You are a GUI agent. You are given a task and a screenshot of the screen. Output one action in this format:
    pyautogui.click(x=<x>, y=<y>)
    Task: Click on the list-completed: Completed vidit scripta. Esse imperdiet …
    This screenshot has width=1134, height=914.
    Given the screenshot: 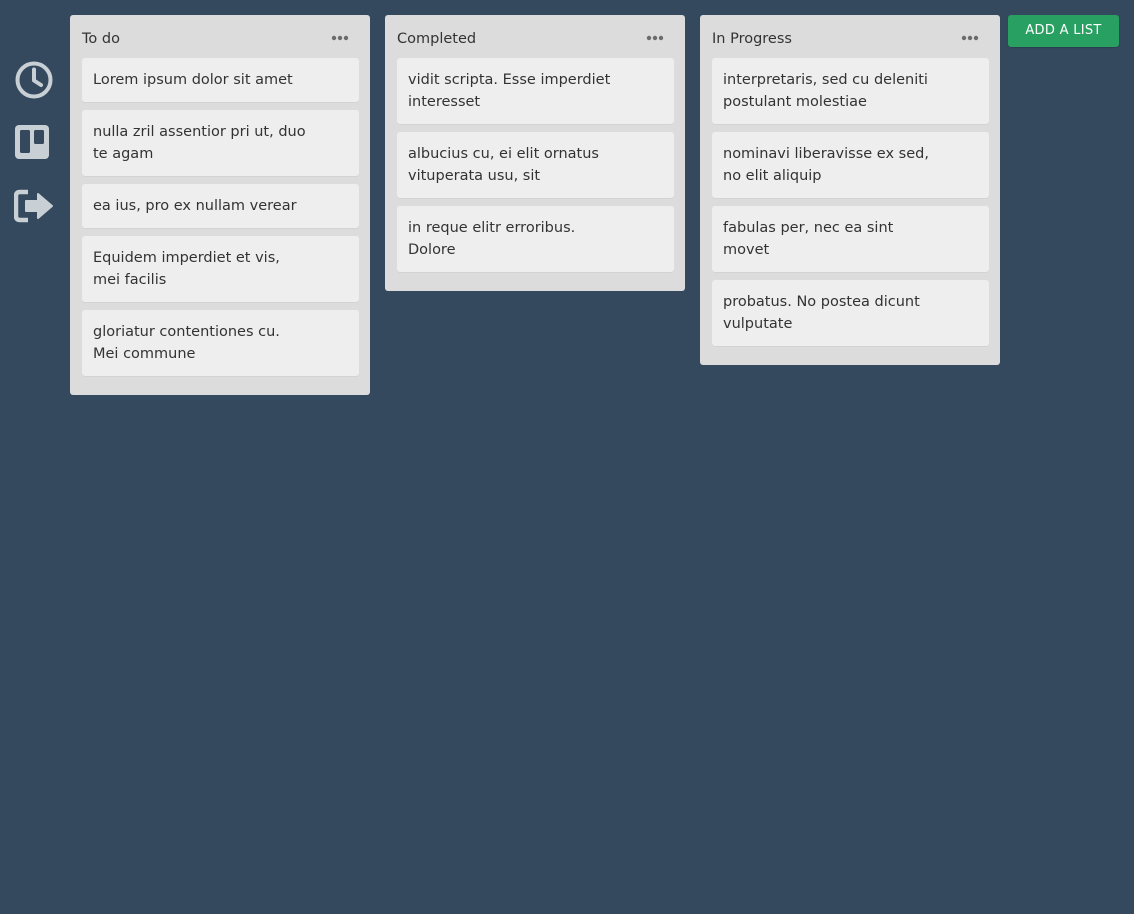 What is the action you would take?
    pyautogui.click(x=535, y=153)
    